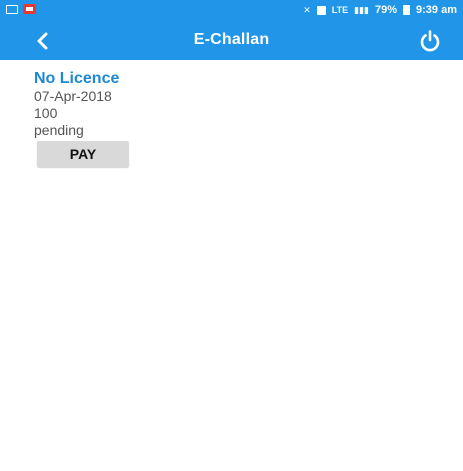  I want to click on challan-card: No Licence 07-Apr-2018 100 pending PAY, so click(81, 118).